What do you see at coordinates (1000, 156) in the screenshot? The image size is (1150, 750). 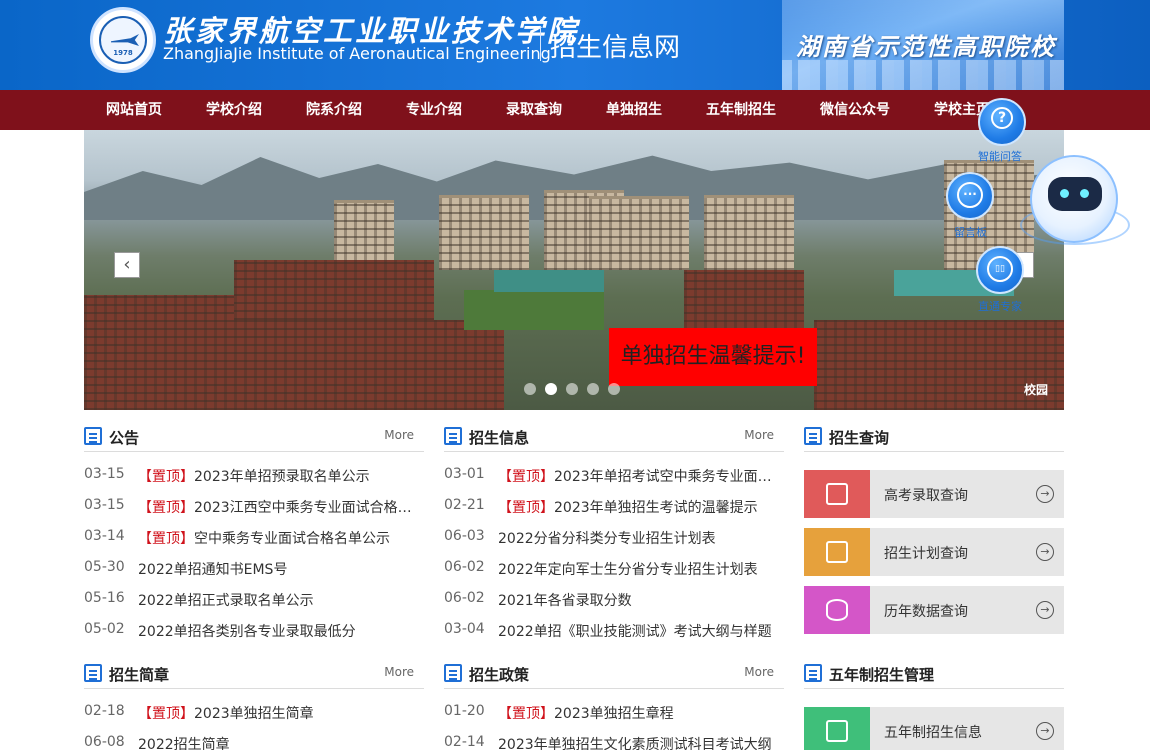 I see `faq-label: 智能问答` at bounding box center [1000, 156].